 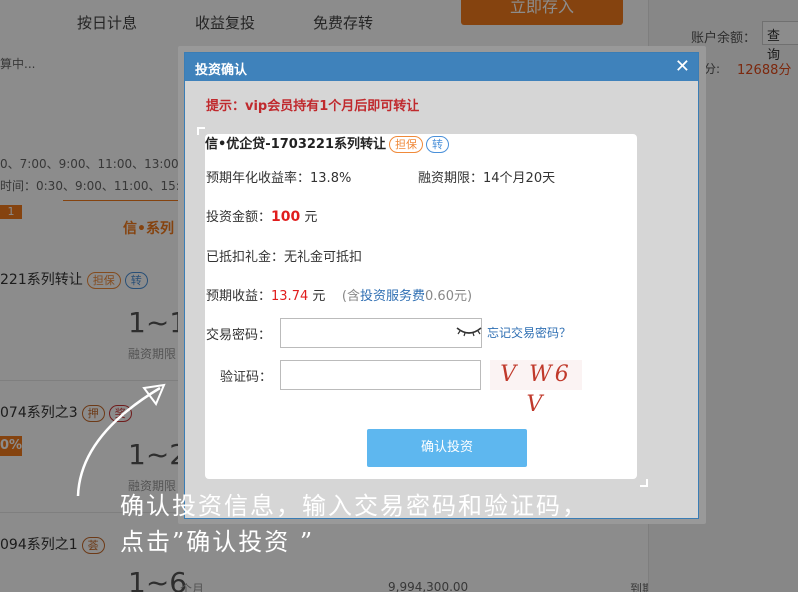 I want to click on dialog-header: 投资确认 ✕, so click(x=441, y=67).